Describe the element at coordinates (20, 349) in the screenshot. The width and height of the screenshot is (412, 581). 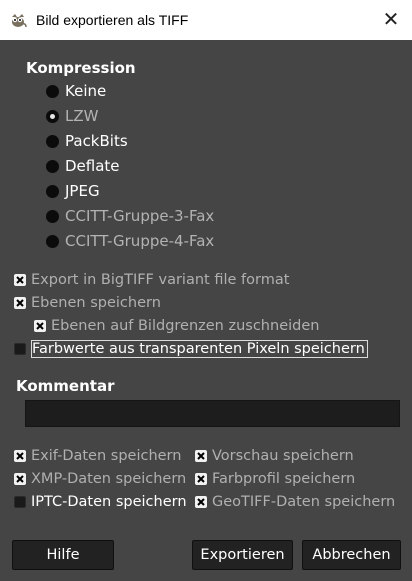
I see `checkbox-save-color-values` at that location.